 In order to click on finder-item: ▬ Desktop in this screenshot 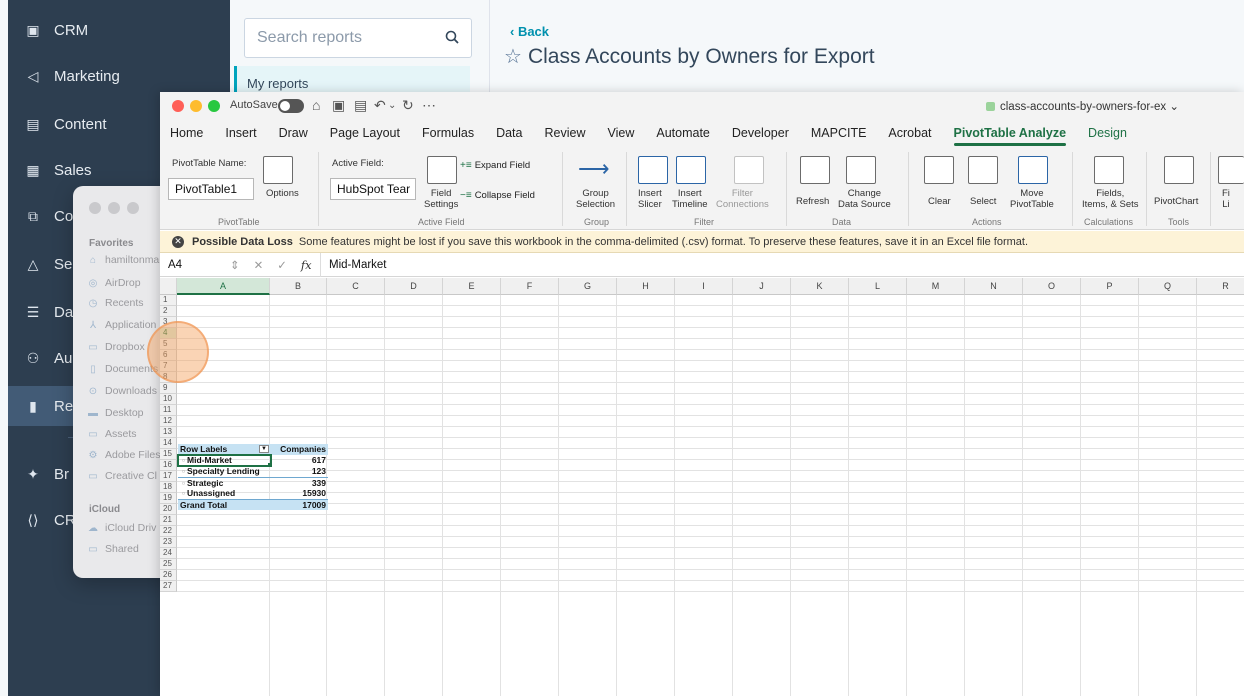, I will do `click(115, 413)`.